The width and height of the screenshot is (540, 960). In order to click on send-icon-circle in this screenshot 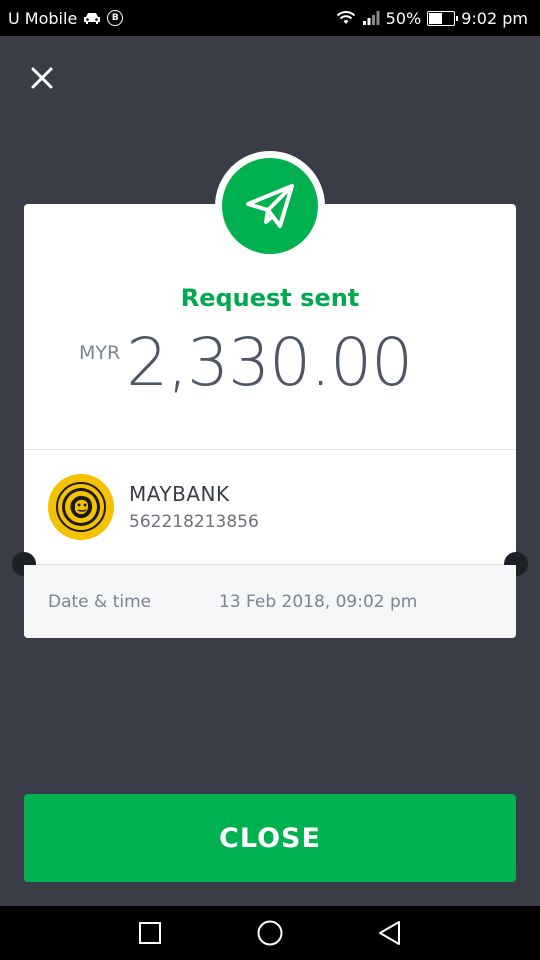, I will do `click(270, 206)`.